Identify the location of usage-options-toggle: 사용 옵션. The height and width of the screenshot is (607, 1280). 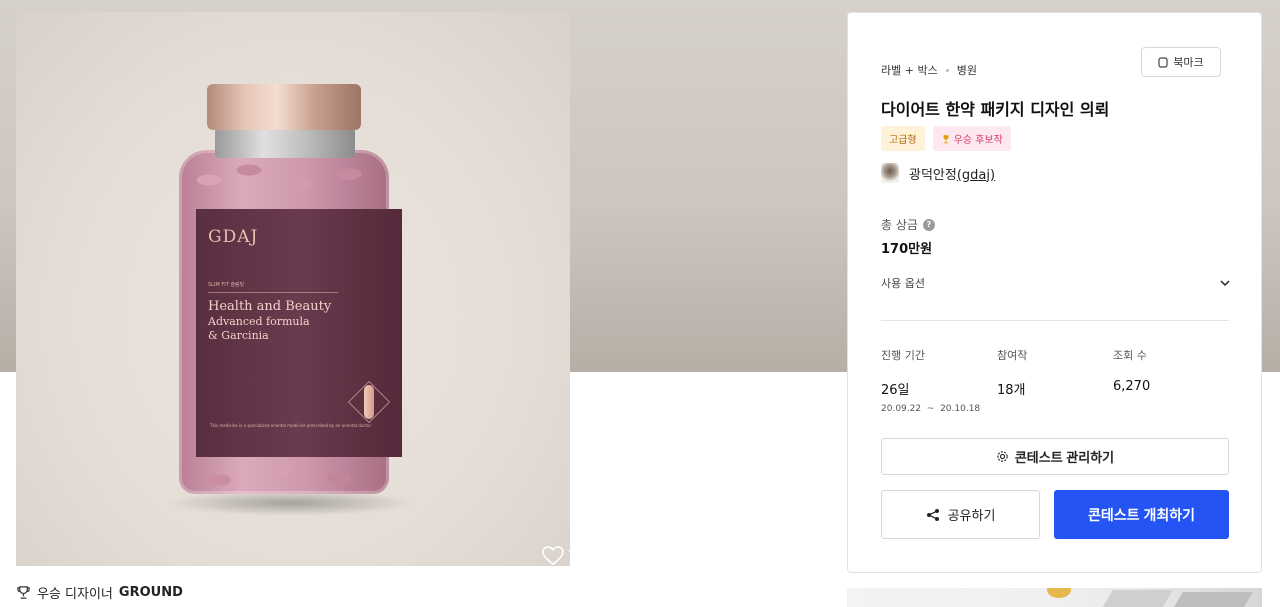
(1056, 283).